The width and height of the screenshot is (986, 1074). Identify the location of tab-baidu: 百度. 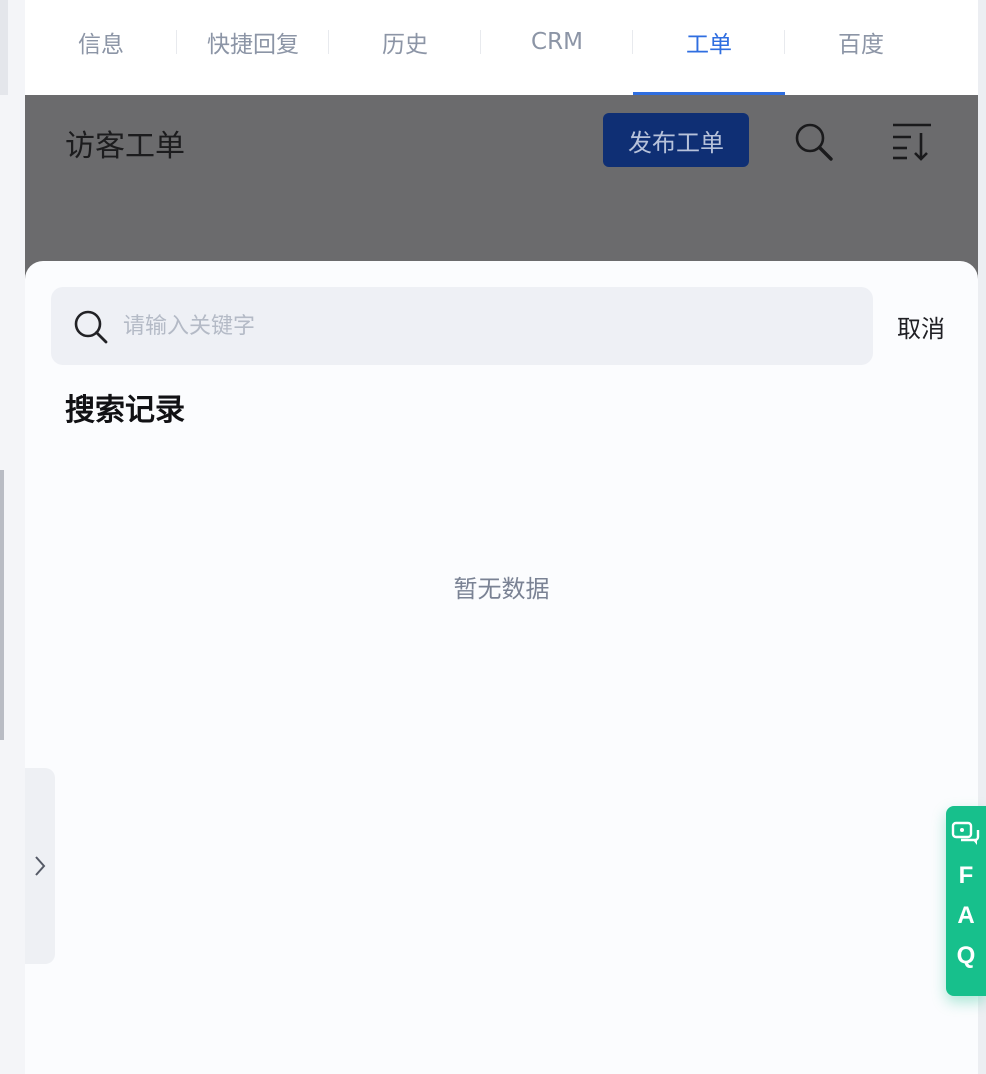
(861, 47).